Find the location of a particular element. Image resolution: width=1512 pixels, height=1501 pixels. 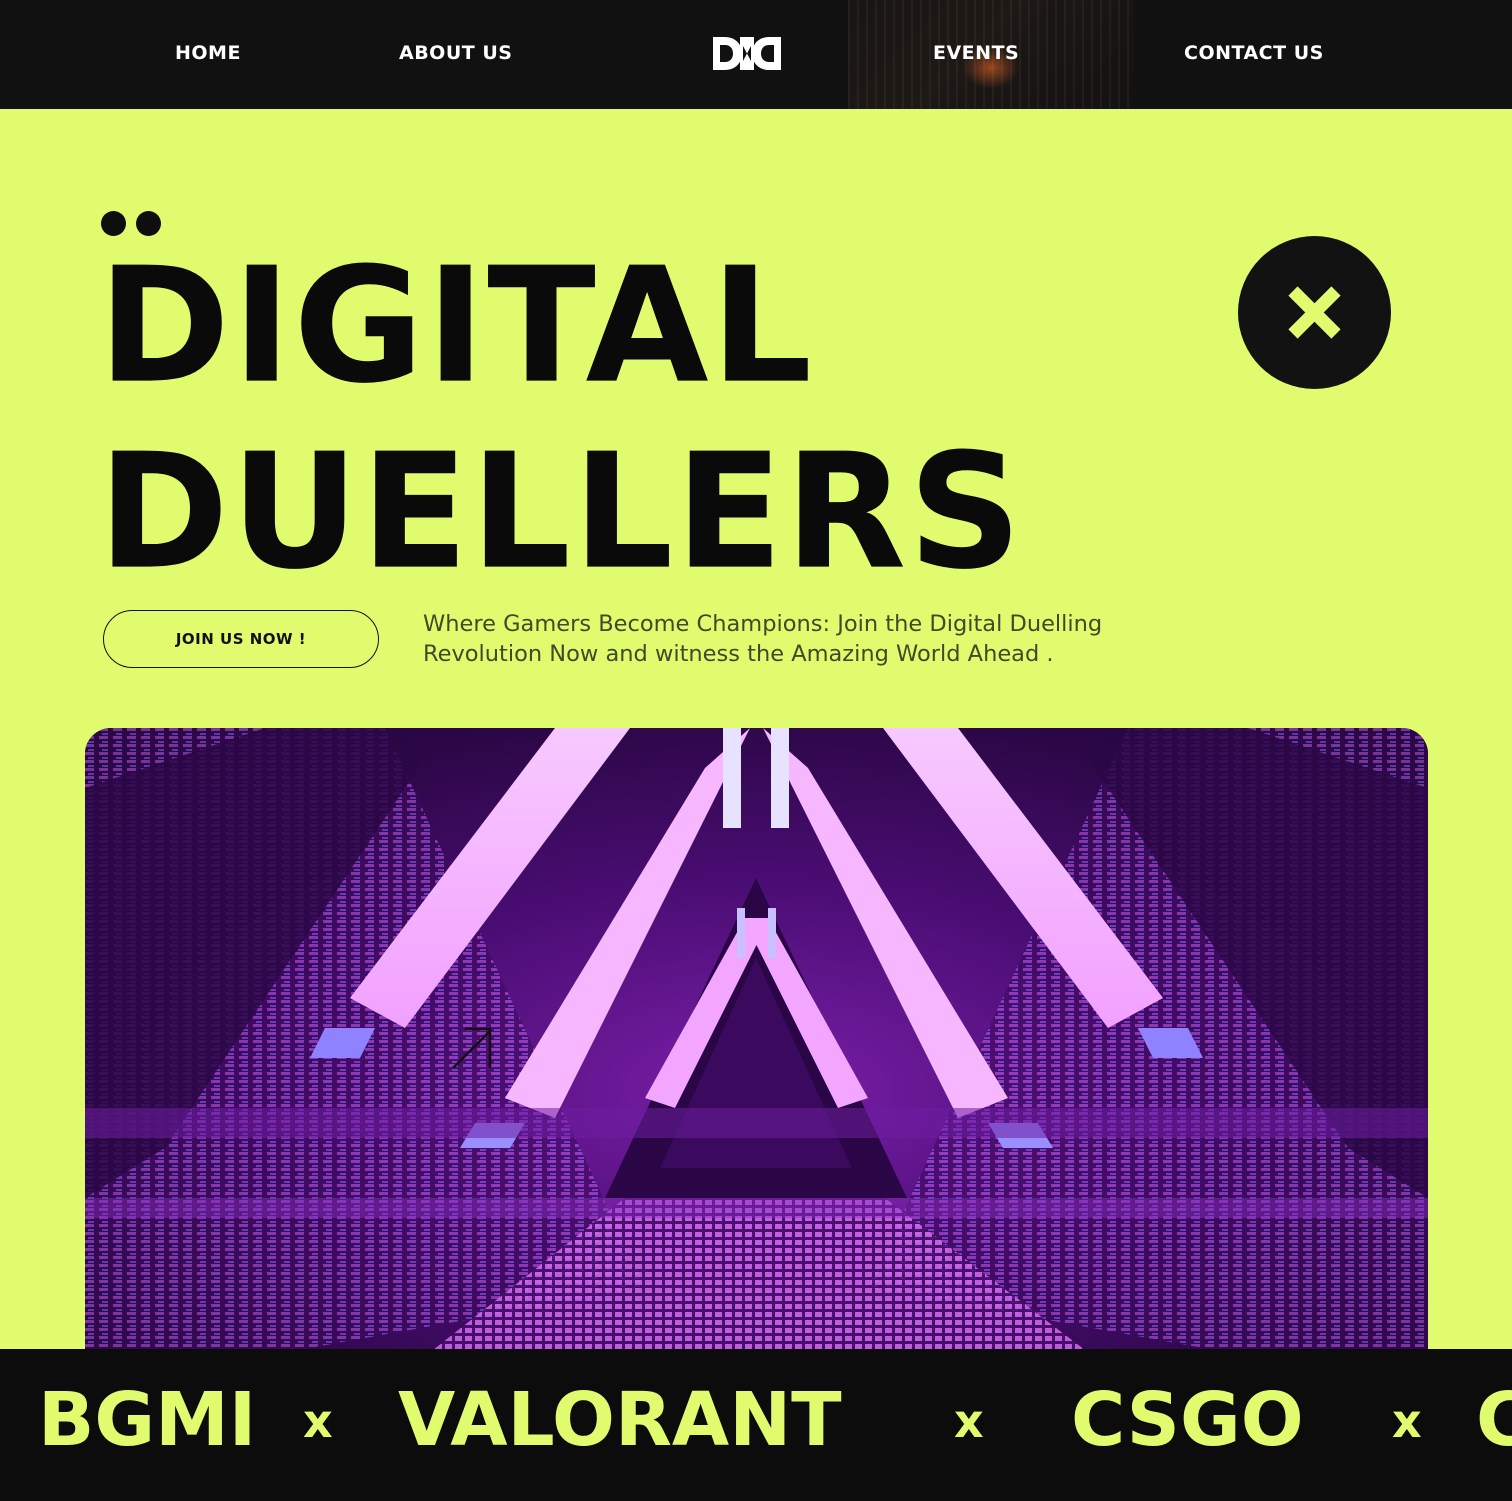

marquee-item-valorant: VALORANT is located at coordinates (620, 1420).